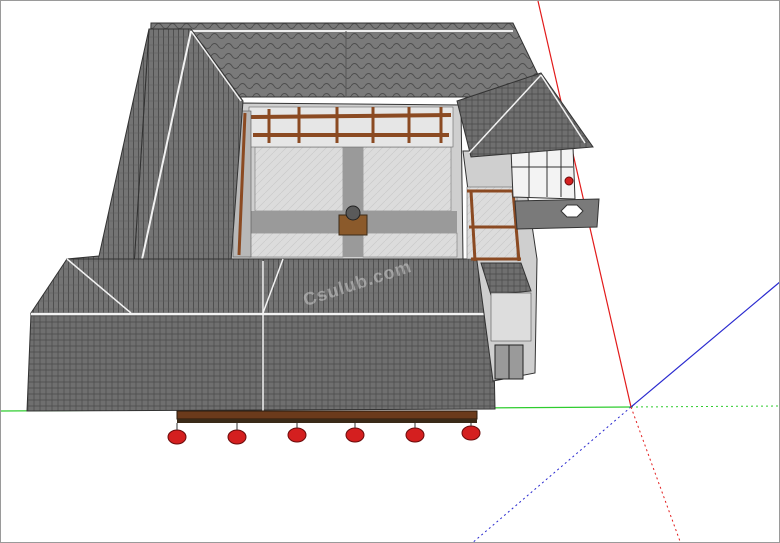 The height and width of the screenshot is (543, 780). Describe the element at coordinates (407, 179) in the screenshot. I see `courtyard-paving-ne` at that location.